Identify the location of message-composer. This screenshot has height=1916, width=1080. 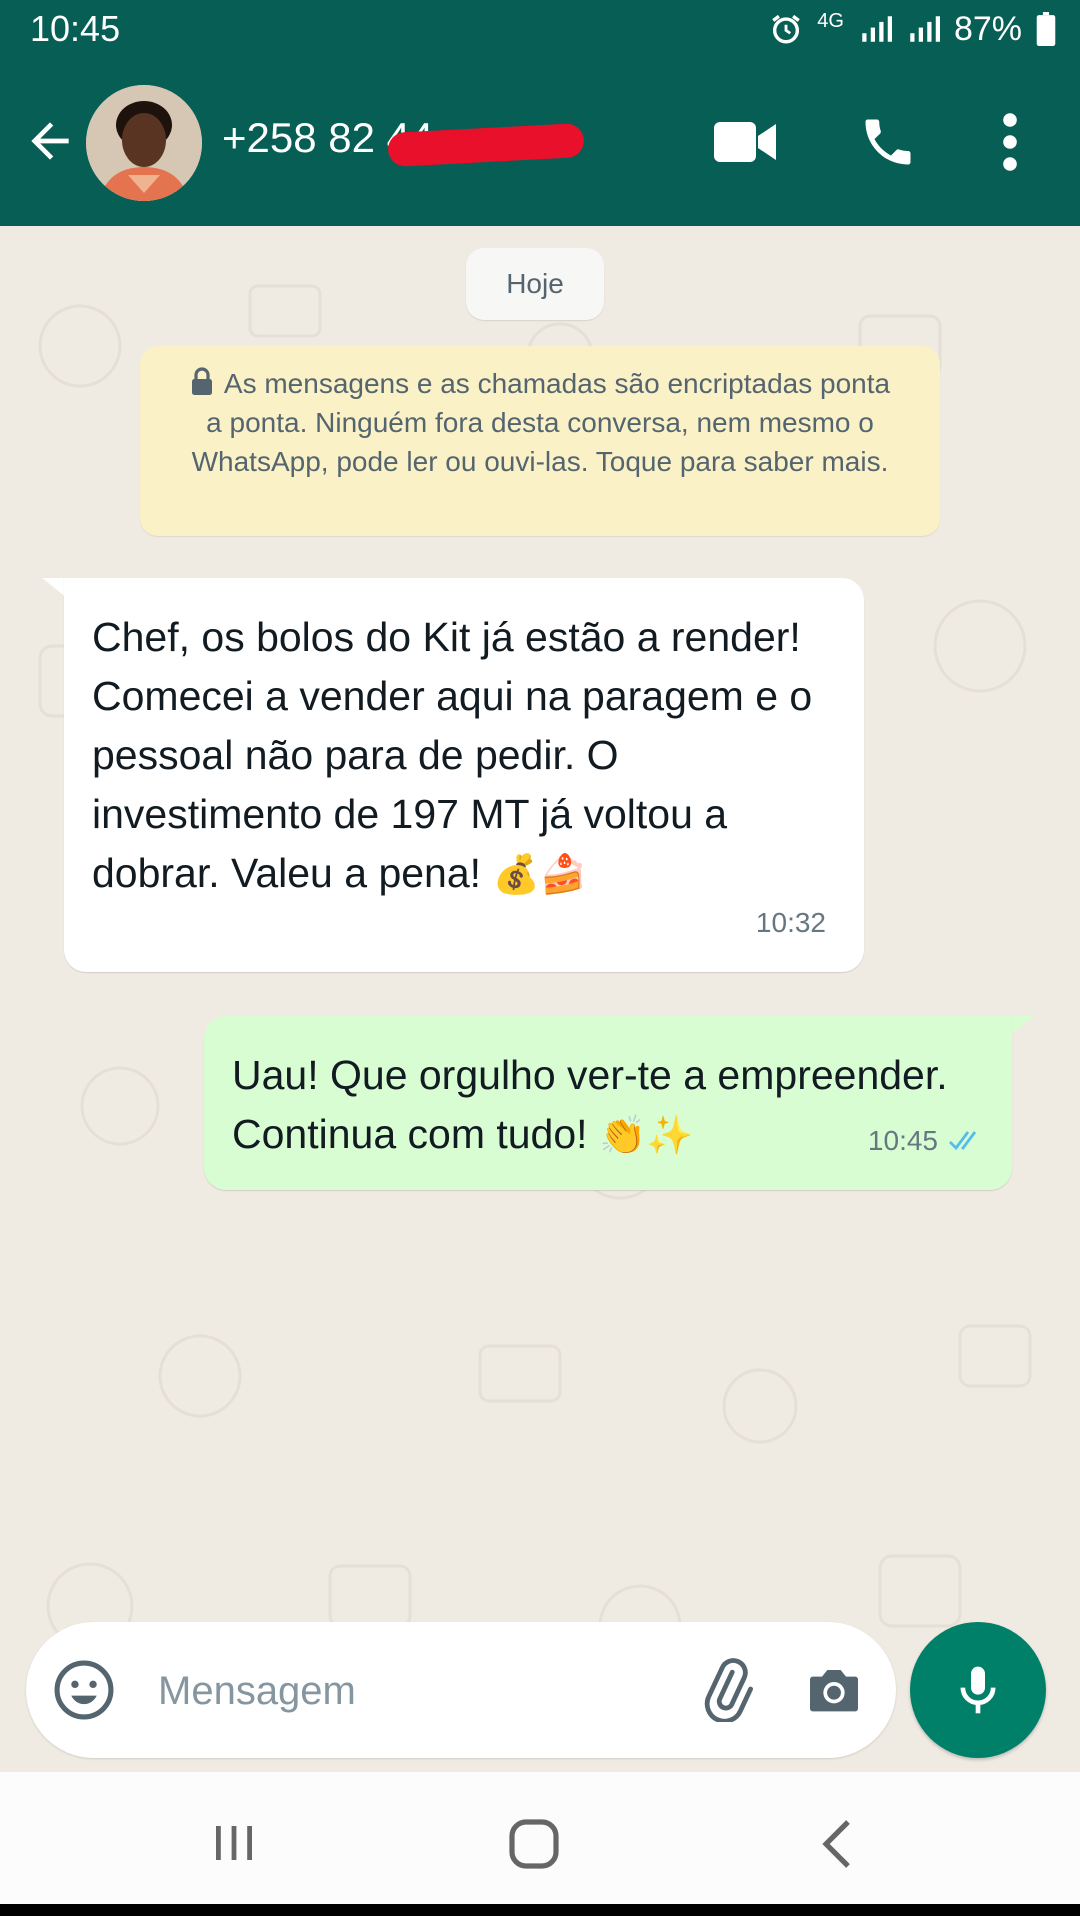
(461, 1690).